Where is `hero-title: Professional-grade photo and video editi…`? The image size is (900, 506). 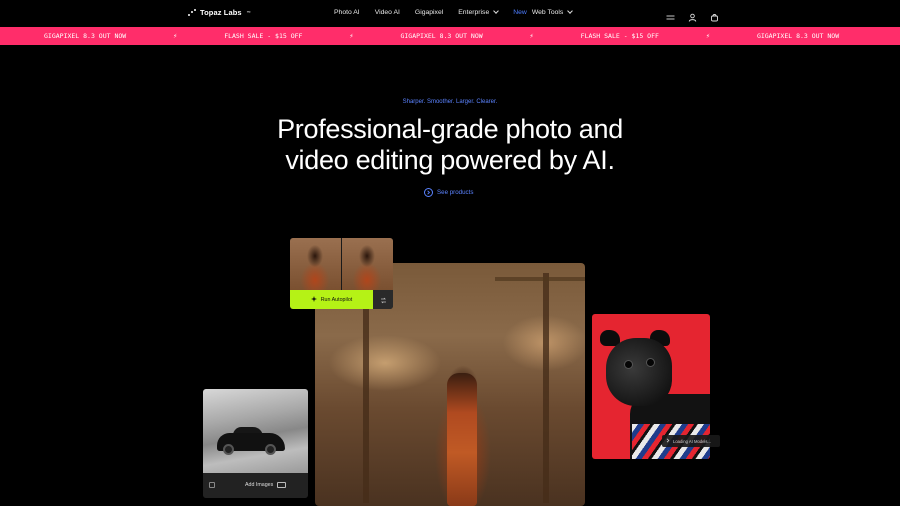
hero-title: Professional-grade photo and video editi… is located at coordinates (450, 145).